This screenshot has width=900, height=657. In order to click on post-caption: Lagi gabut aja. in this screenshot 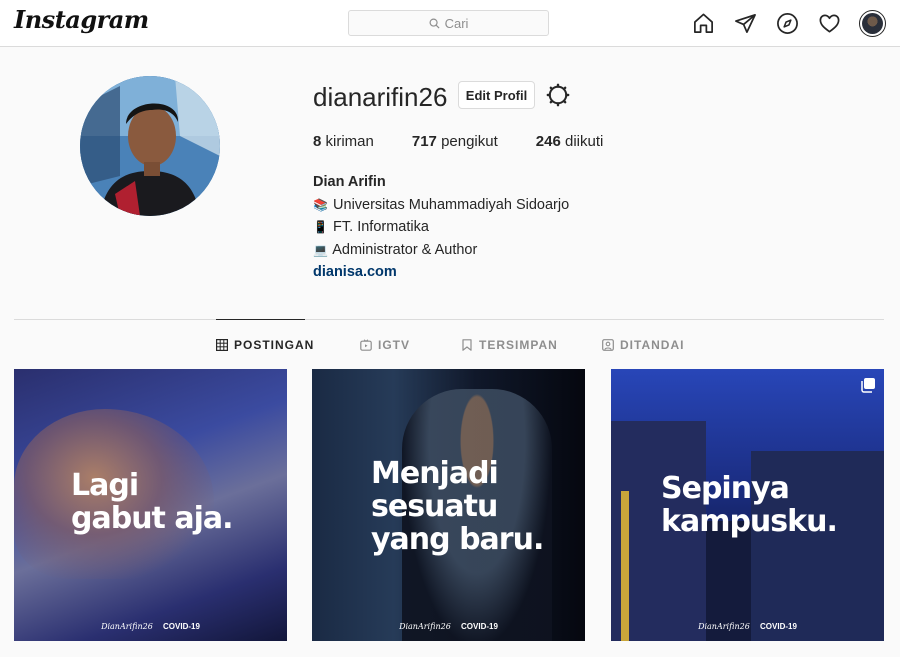, I will do `click(152, 502)`.